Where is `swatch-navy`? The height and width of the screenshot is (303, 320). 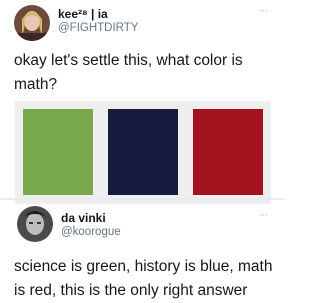
swatch-navy is located at coordinates (143, 152).